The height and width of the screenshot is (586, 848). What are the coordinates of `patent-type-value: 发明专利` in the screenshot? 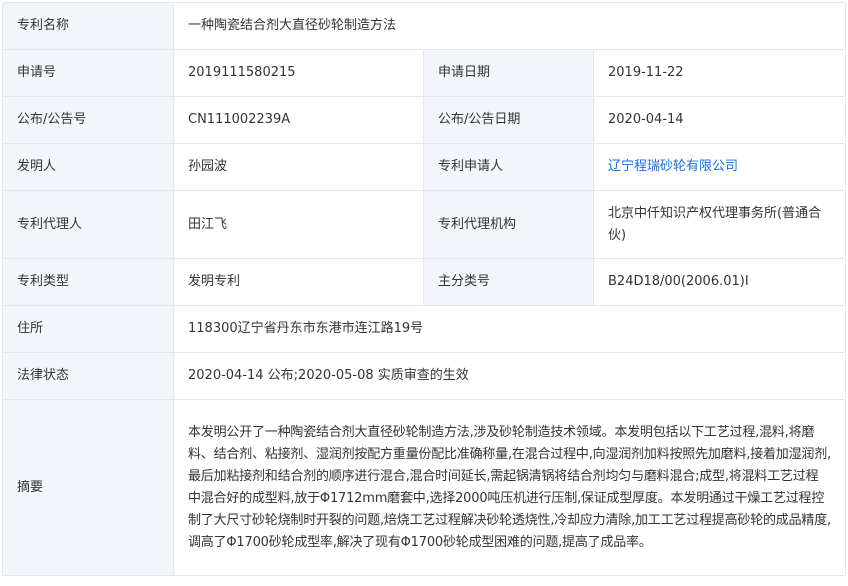 It's located at (298, 282).